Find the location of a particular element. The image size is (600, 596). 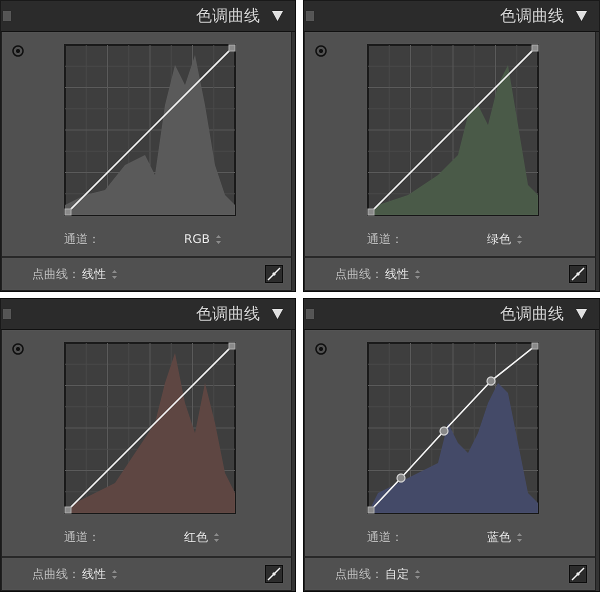

channel-selector: 红色 is located at coordinates (201, 537).